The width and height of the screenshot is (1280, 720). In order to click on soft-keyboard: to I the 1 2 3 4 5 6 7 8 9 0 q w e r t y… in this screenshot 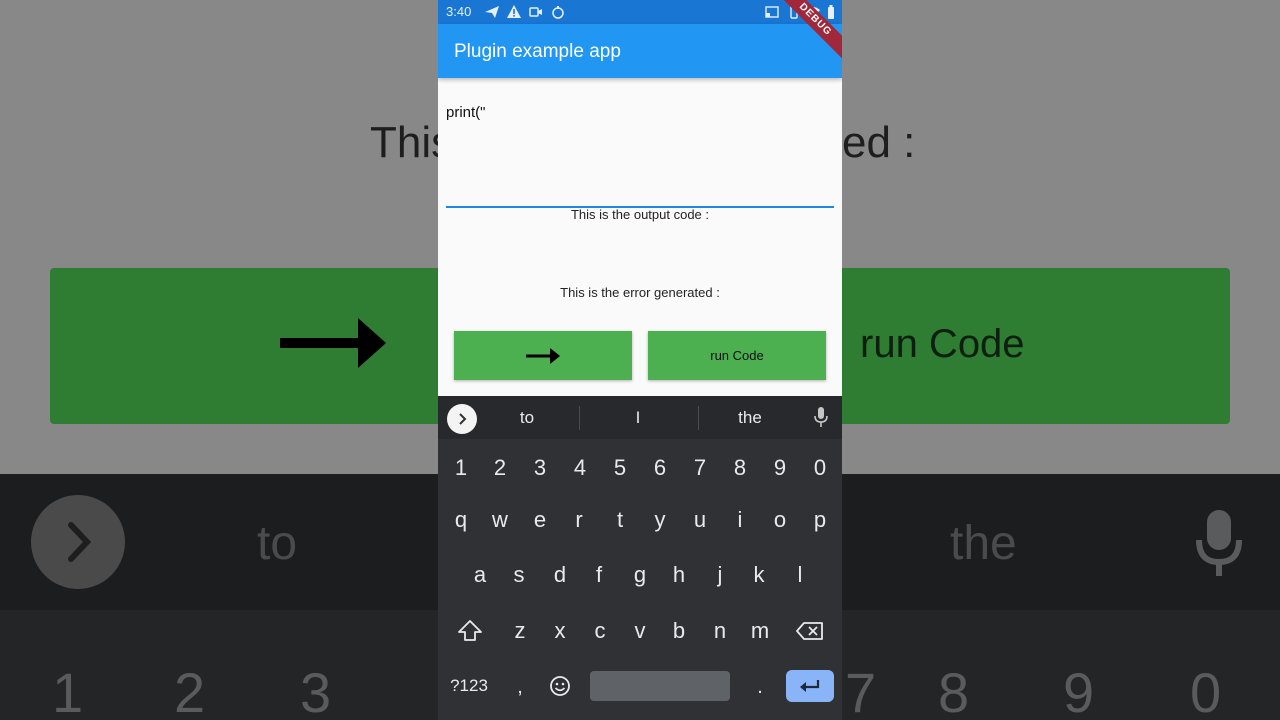, I will do `click(640, 558)`.